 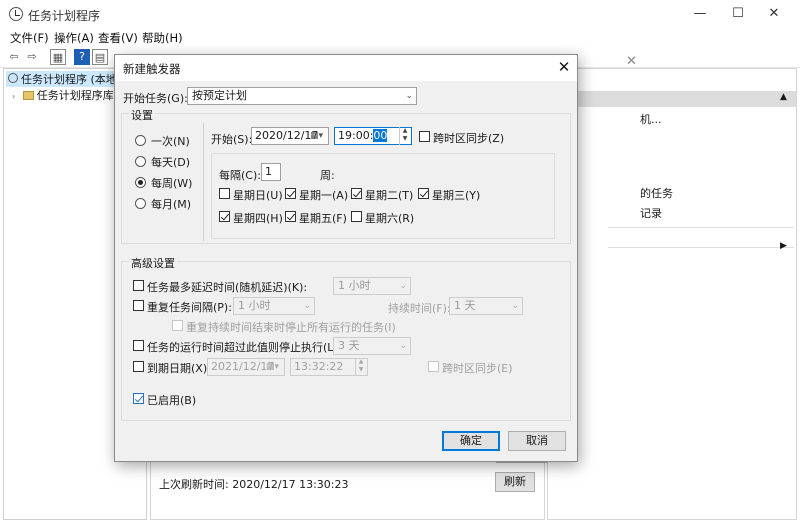 What do you see at coordinates (324, 195) in the screenshot?
I see `day-label: 星期一(A)` at bounding box center [324, 195].